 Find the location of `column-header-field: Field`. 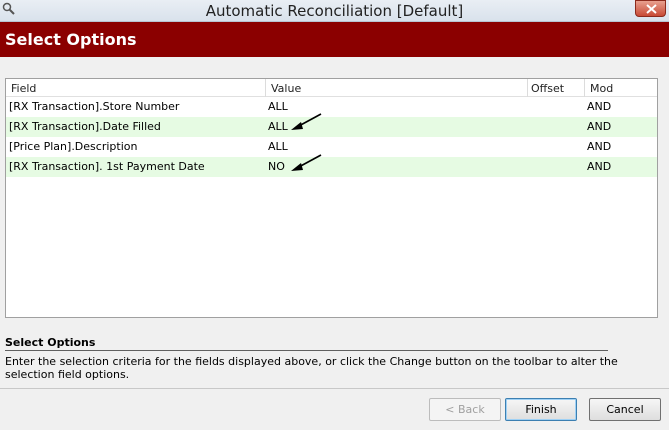

column-header-field: Field is located at coordinates (23, 88).